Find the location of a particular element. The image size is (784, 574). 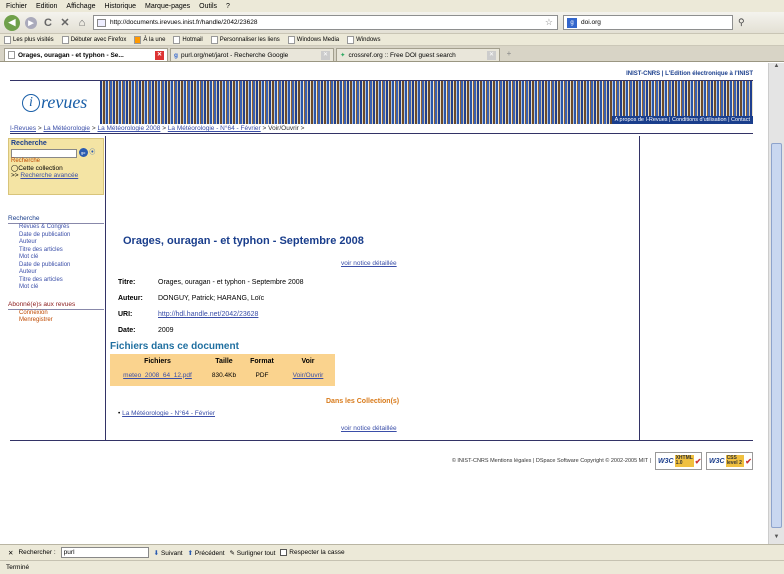

bookmark-item: Windows Media is located at coordinates (313, 39).